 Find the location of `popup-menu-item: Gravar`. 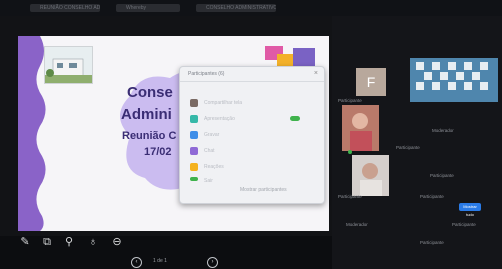

popup-menu-item: Gravar is located at coordinates (252, 135).